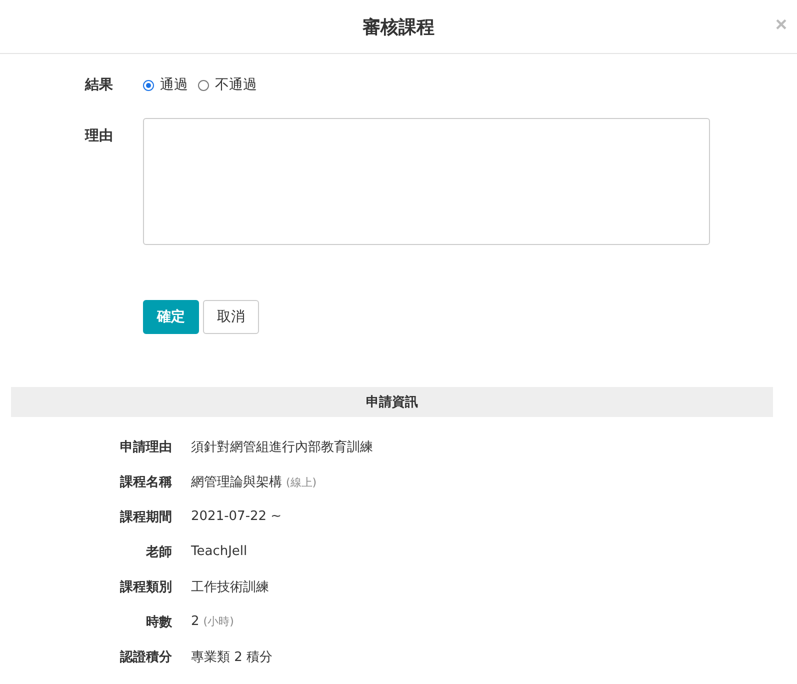 The image size is (797, 684). What do you see at coordinates (145, 482) in the screenshot?
I see `info-label: 課程名稱` at bounding box center [145, 482].